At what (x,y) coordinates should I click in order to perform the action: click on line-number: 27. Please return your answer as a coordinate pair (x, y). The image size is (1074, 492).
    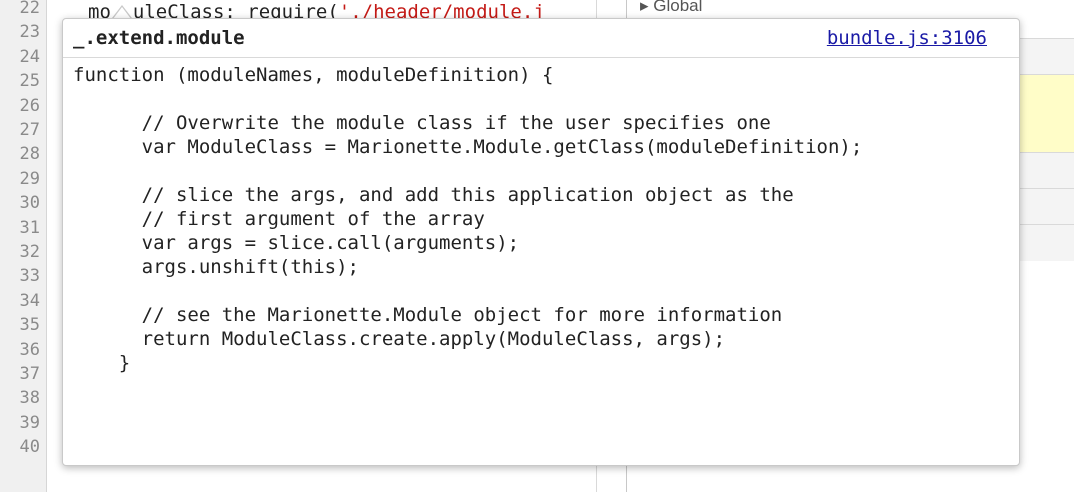
    Looking at the image, I should click on (30, 130).